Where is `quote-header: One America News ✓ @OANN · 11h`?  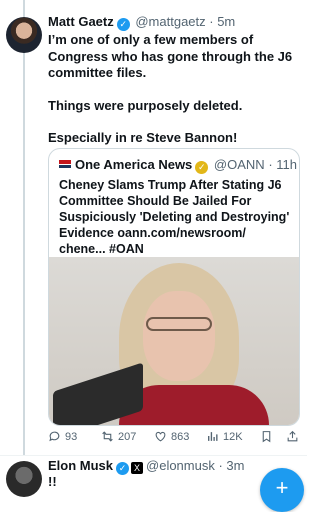 quote-header: One America News ✓ @OANN · 11h is located at coordinates (178, 165).